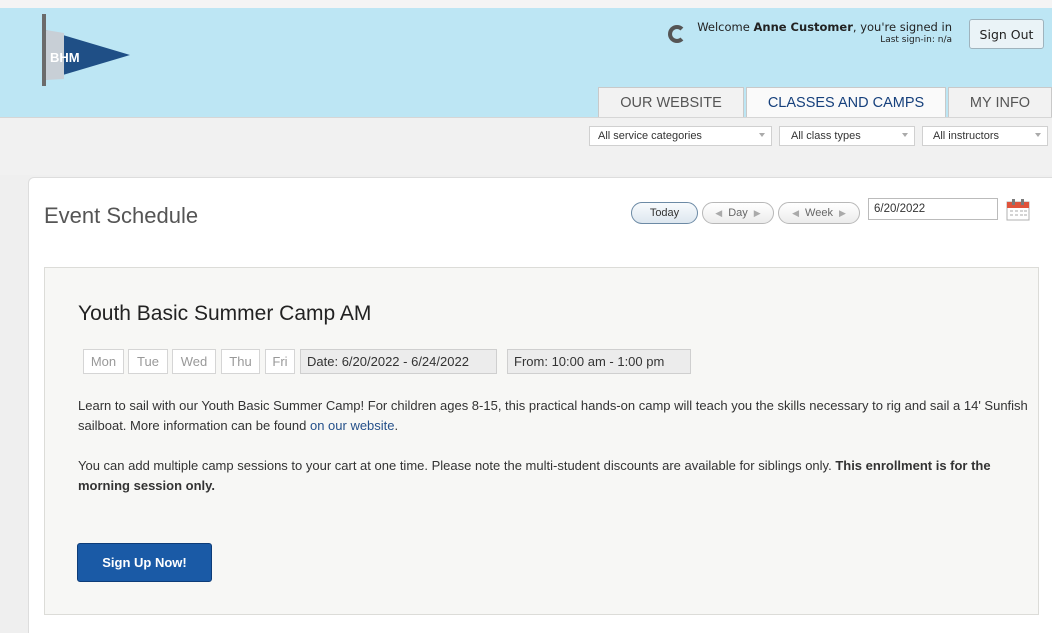 The height and width of the screenshot is (633, 1052). Describe the element at coordinates (966, 136) in the screenshot. I see `instructor-value: All instructors` at that location.